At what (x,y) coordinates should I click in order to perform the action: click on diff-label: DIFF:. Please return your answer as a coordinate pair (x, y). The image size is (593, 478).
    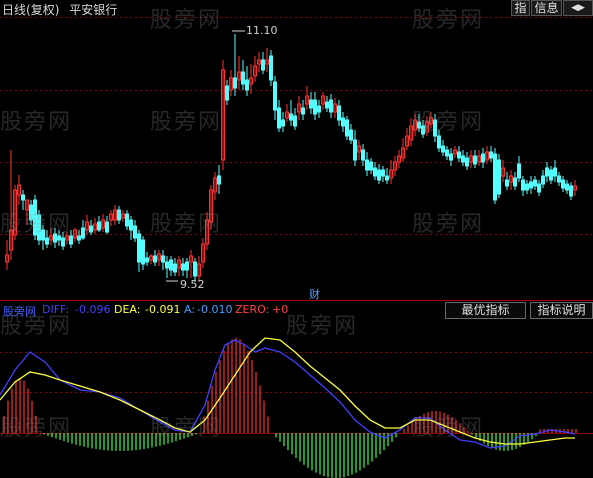
    Looking at the image, I should click on (56, 309).